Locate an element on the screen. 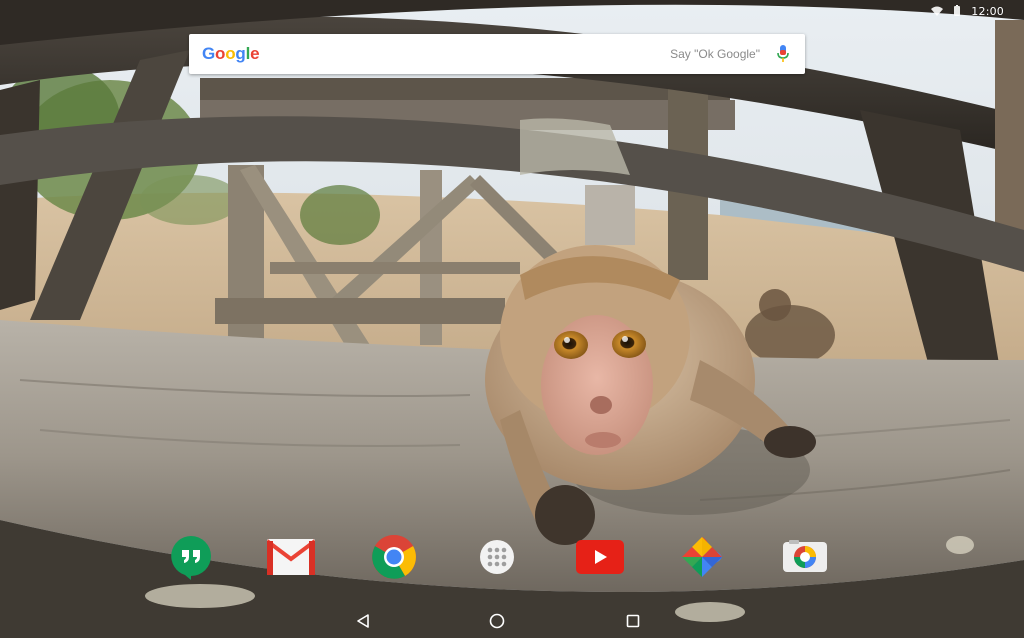  app-drawer-icon is located at coordinates (497, 557).